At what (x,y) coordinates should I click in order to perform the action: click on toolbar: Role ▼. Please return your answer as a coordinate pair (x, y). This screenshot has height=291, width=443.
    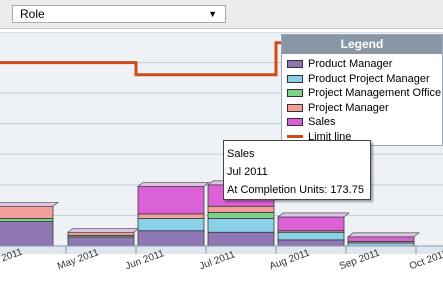
    Looking at the image, I should click on (221, 14).